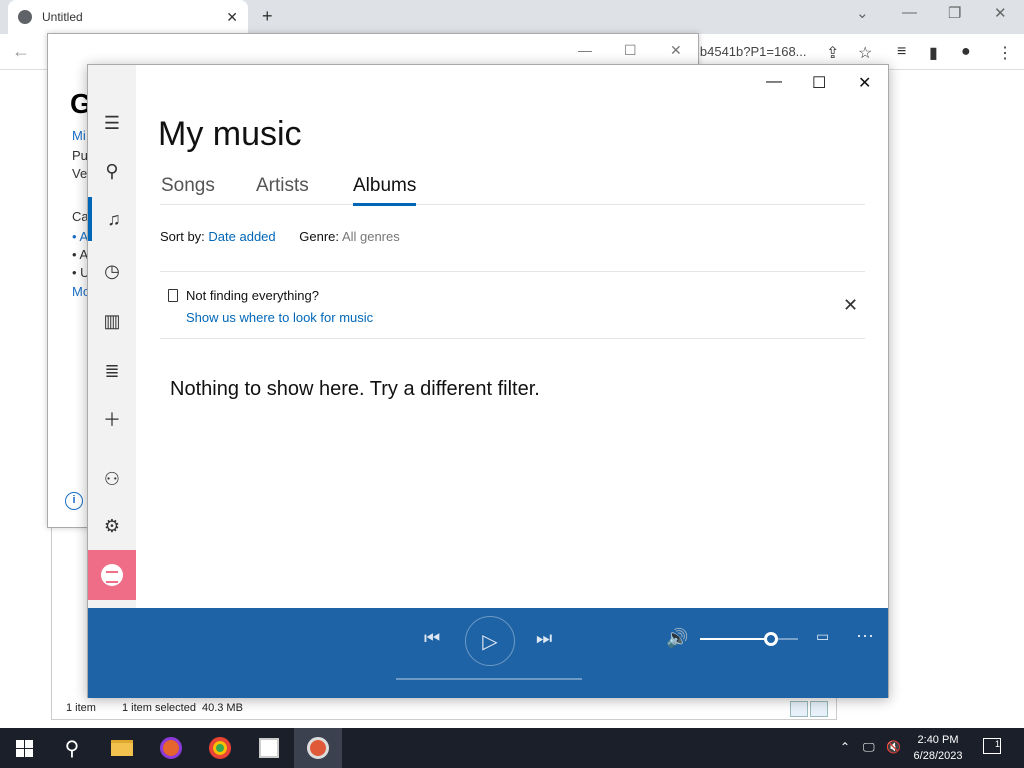 The height and width of the screenshot is (768, 1024). I want to click on bg-line: Ve, so click(80, 173).